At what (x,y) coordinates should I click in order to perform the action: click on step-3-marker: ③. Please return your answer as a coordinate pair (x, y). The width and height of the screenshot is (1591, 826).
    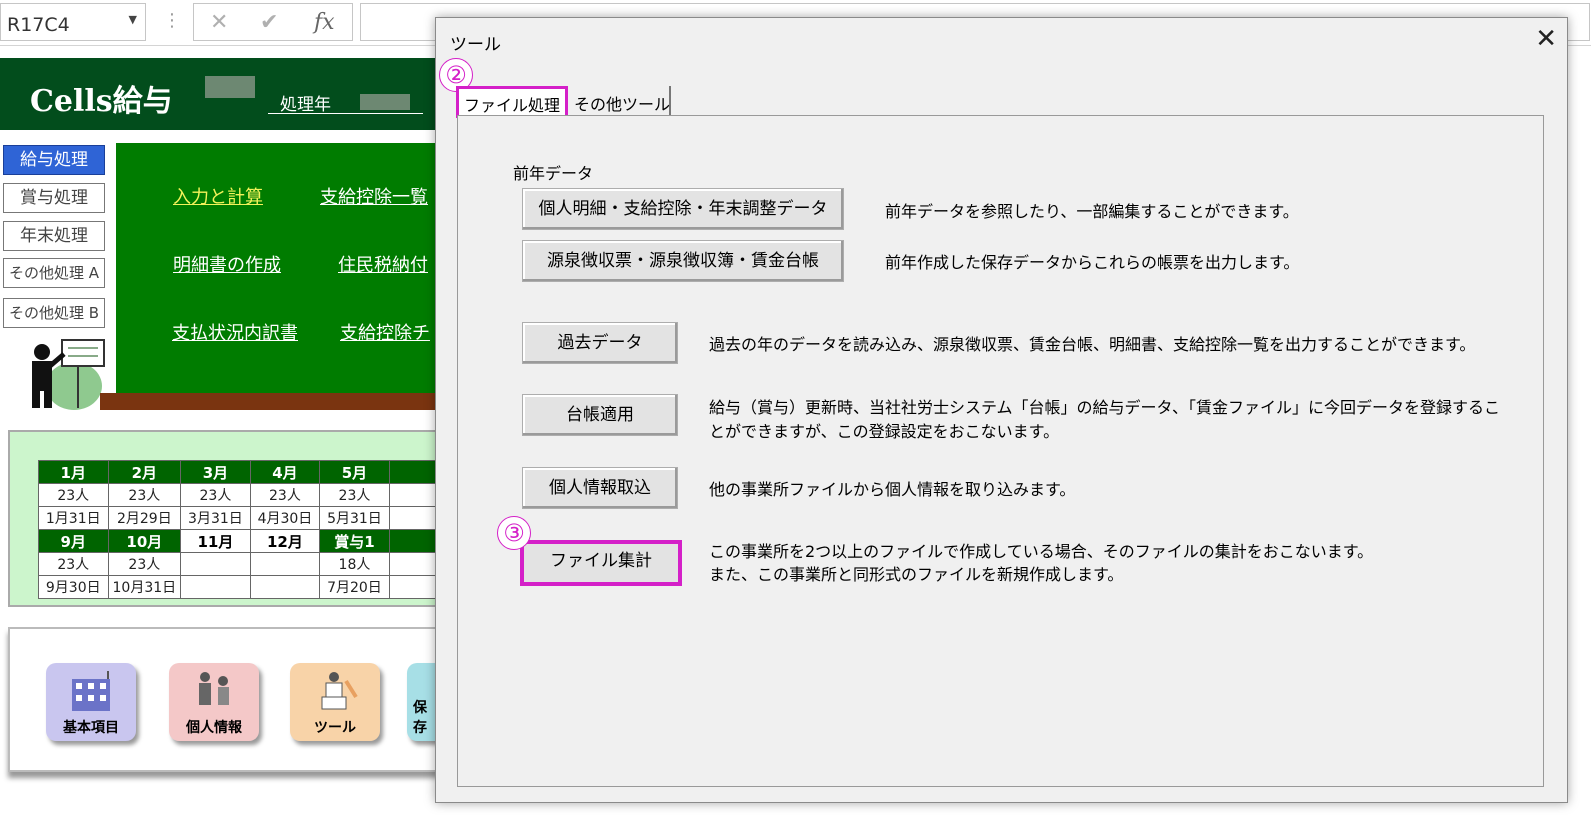
    Looking at the image, I should click on (514, 533).